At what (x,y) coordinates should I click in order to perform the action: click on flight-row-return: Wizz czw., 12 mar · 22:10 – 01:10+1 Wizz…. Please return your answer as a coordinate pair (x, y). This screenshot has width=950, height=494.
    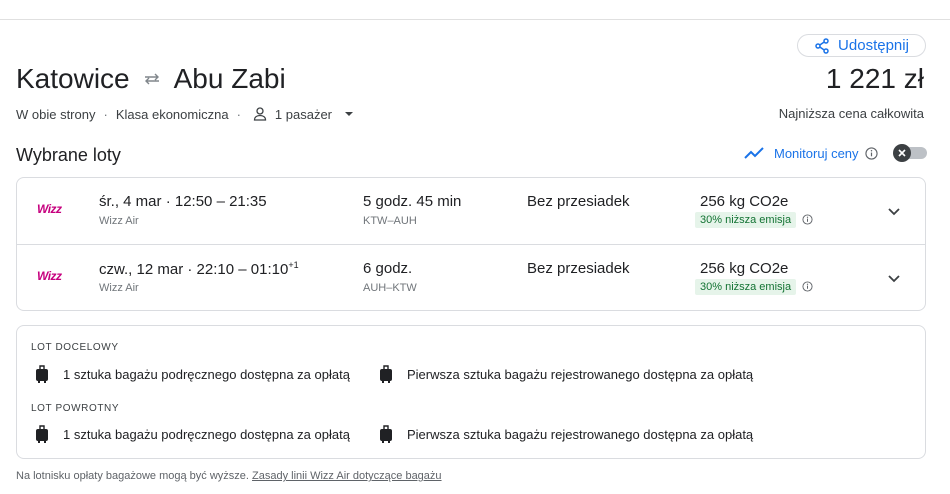
    Looking at the image, I should click on (471, 277).